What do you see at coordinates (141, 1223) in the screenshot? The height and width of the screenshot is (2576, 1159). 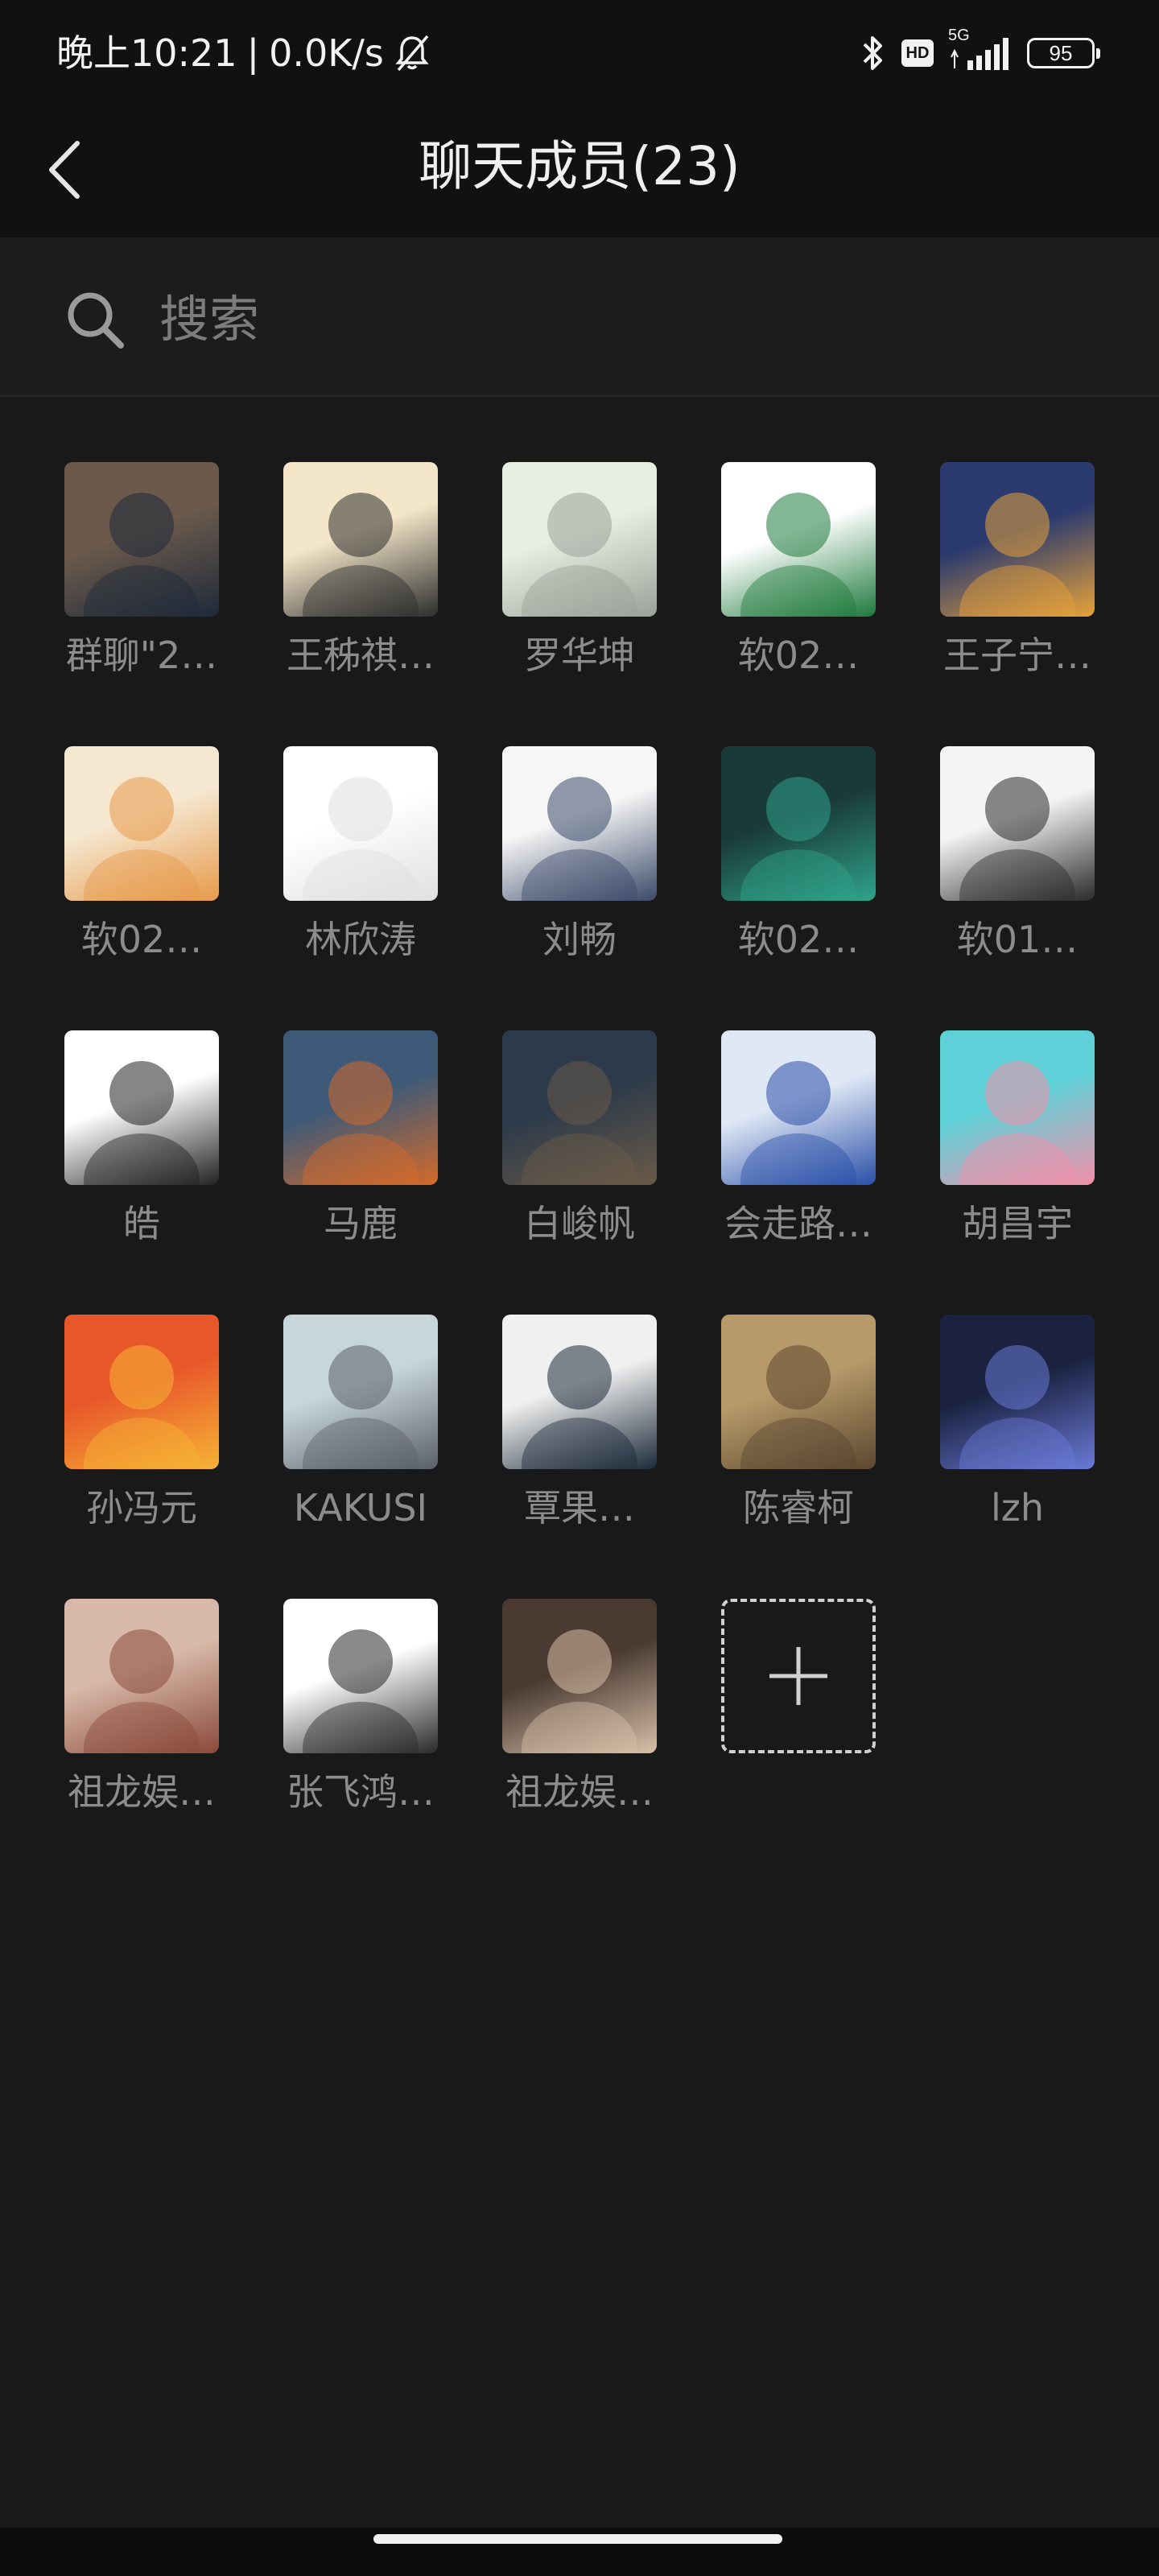 I see `member-name: 皓` at bounding box center [141, 1223].